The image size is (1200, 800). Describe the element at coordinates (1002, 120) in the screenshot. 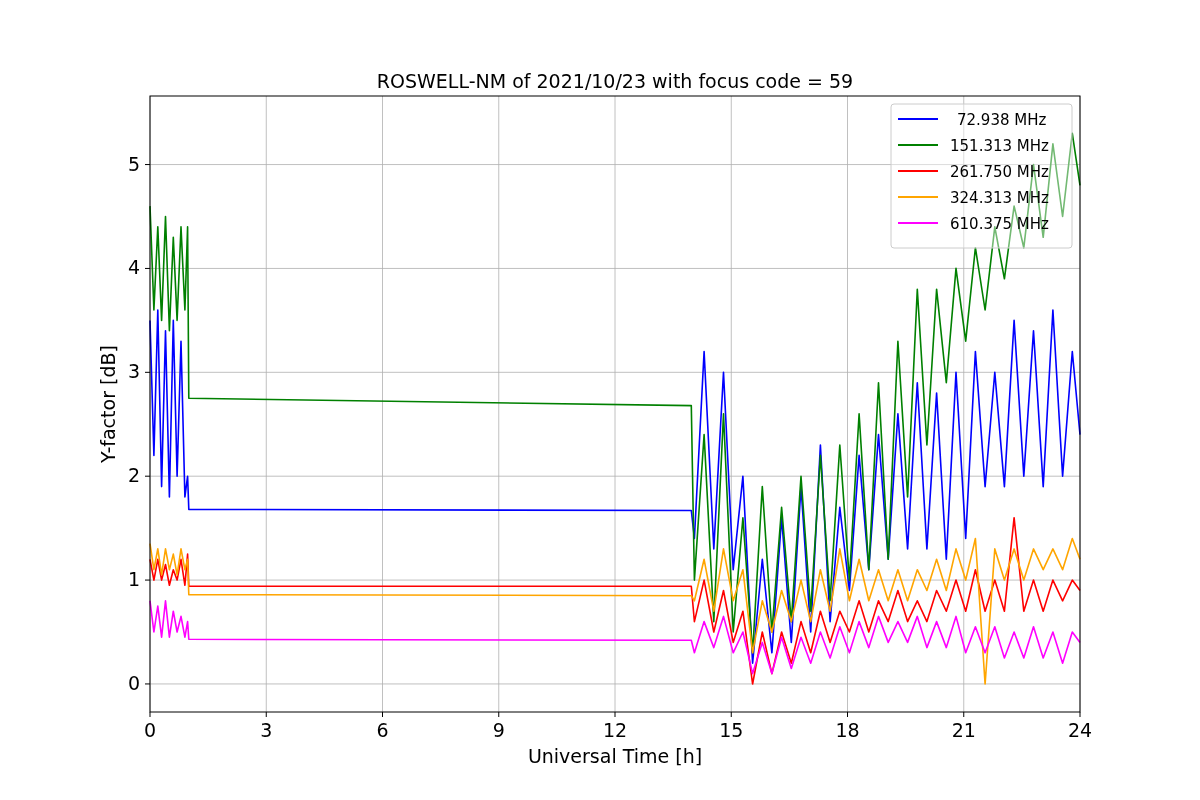

I see `legend-label: 72.938 MHz` at that location.